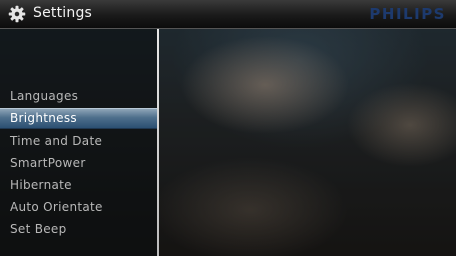  Describe the element at coordinates (78, 141) in the screenshot. I see `menu-item-time-and-date: Time and Date` at that location.